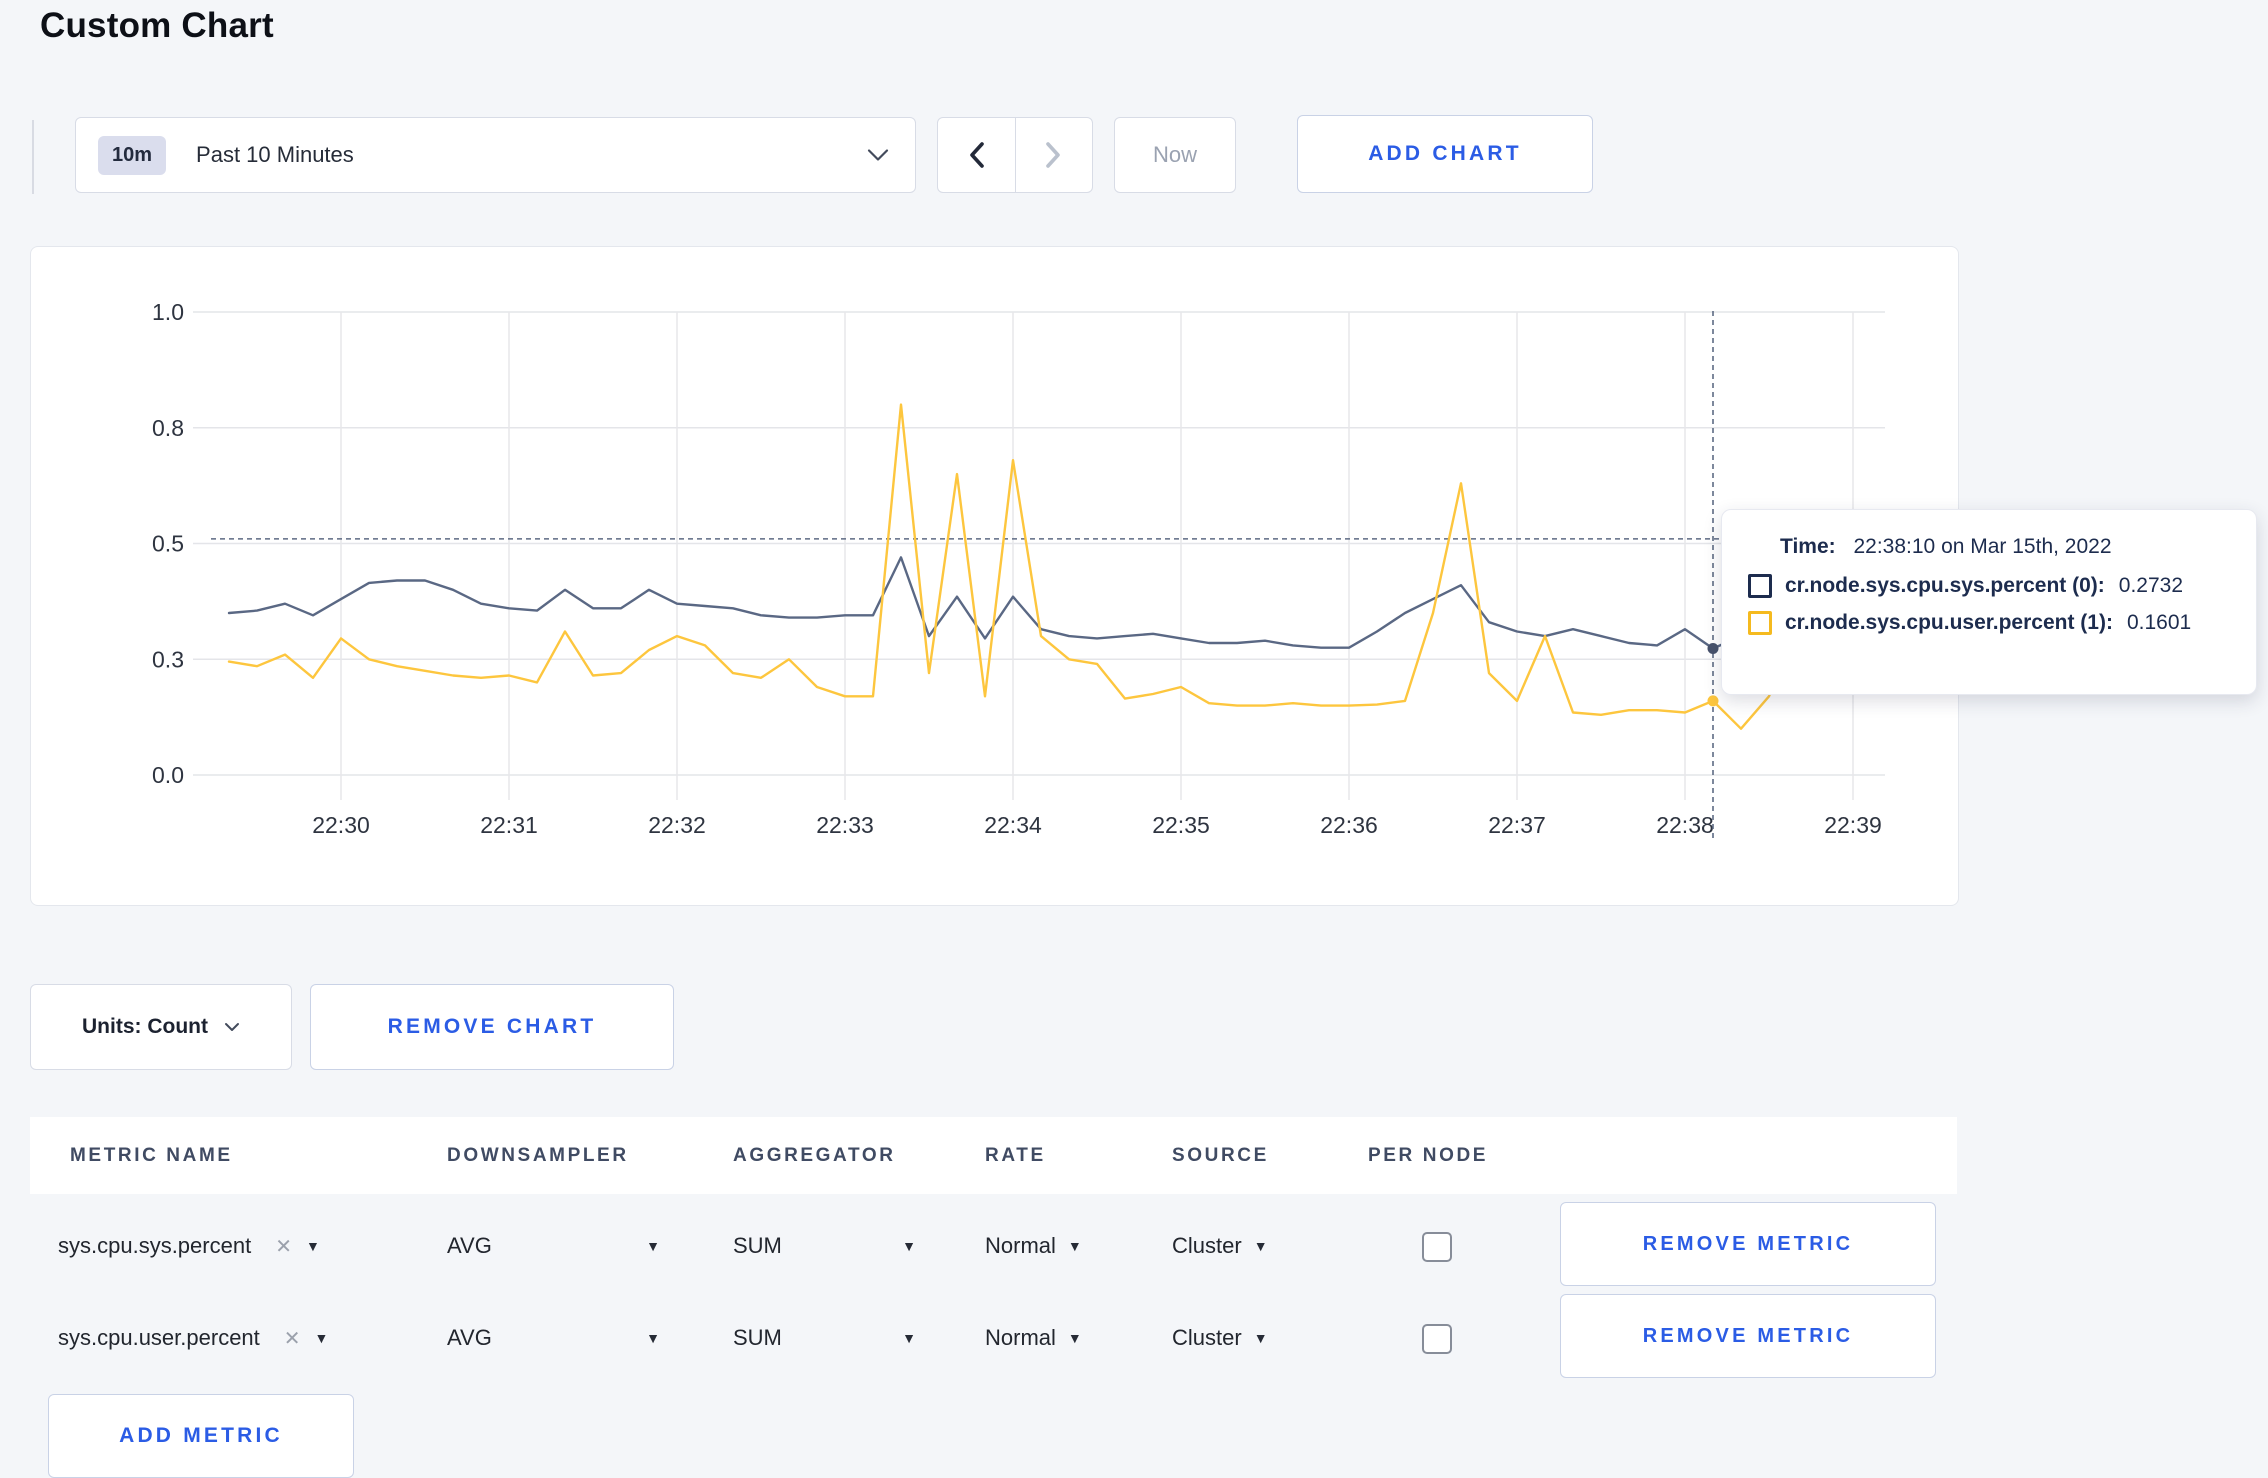  I want to click on header-source: SOURCE, so click(1220, 1155).